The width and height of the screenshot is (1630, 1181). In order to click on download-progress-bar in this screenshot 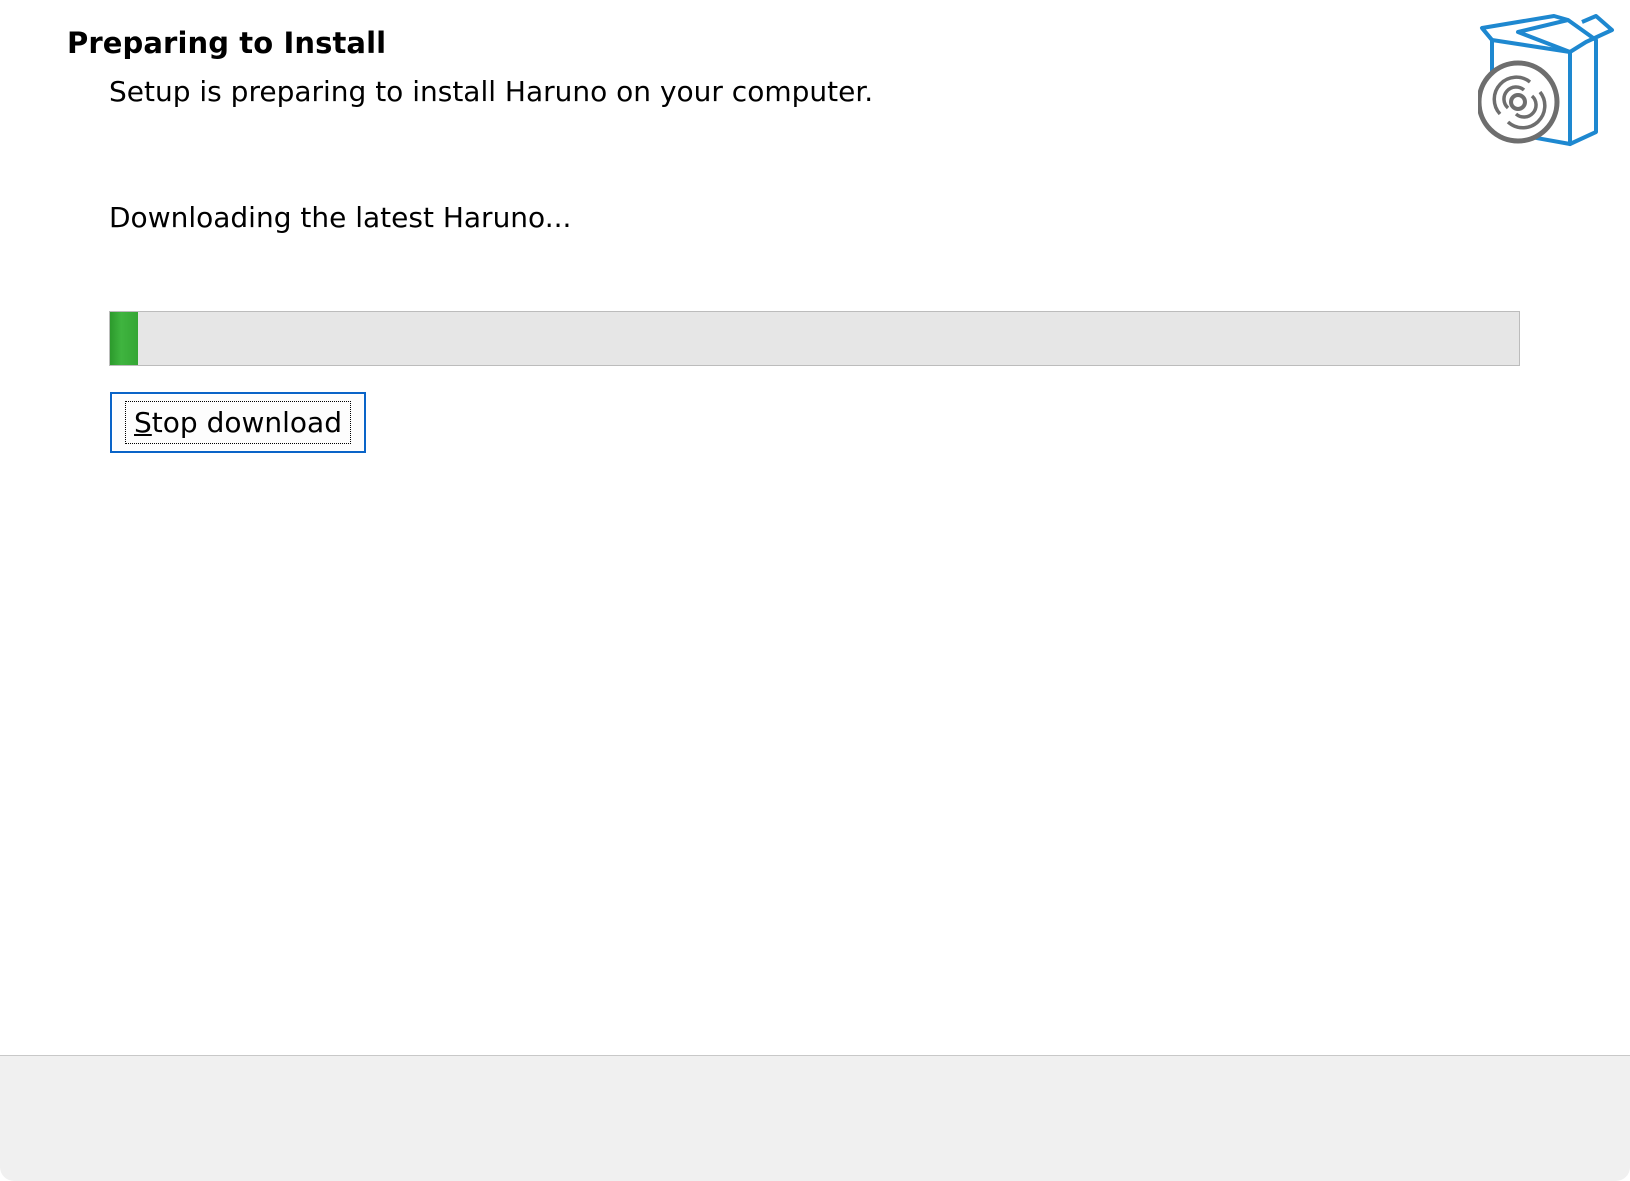, I will do `click(814, 338)`.